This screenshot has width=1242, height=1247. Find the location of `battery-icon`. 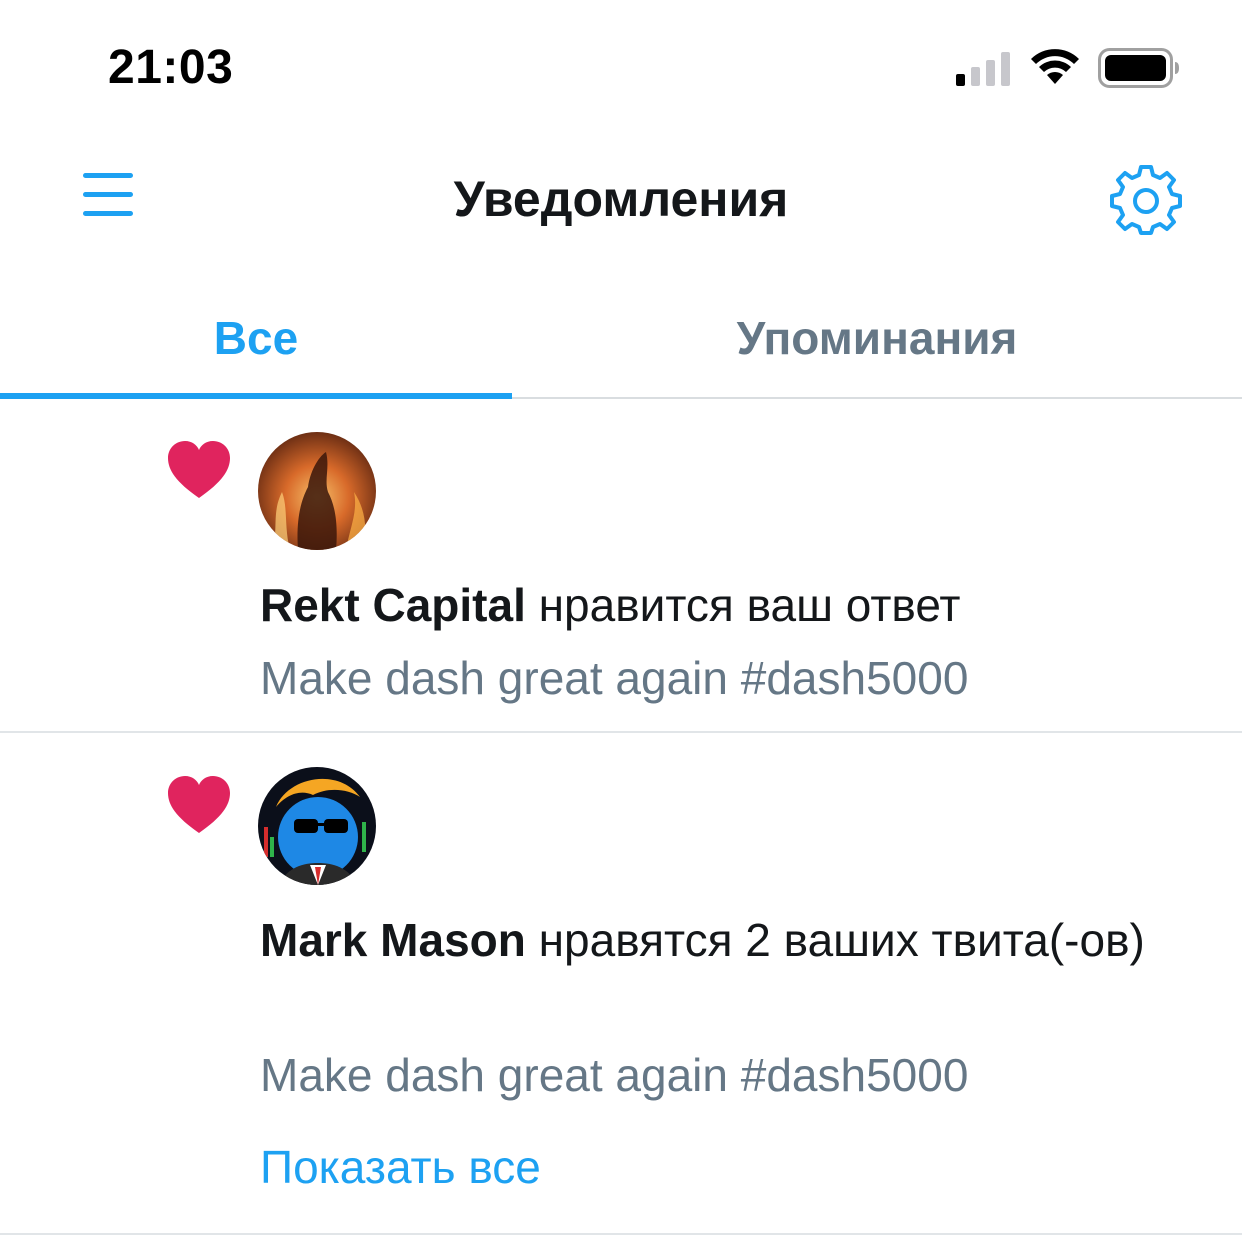

battery-icon is located at coordinates (1138, 68).